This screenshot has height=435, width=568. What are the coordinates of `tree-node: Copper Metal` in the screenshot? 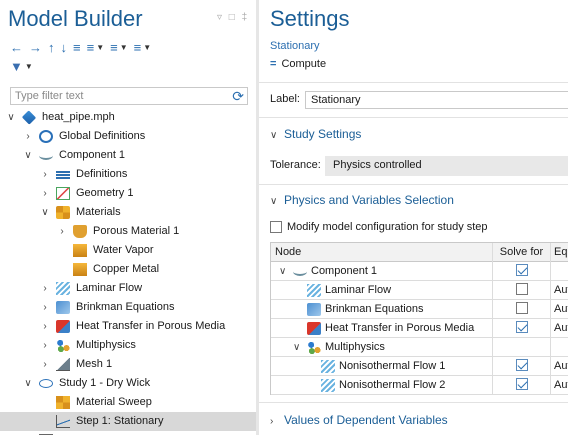 It's located at (128, 269).